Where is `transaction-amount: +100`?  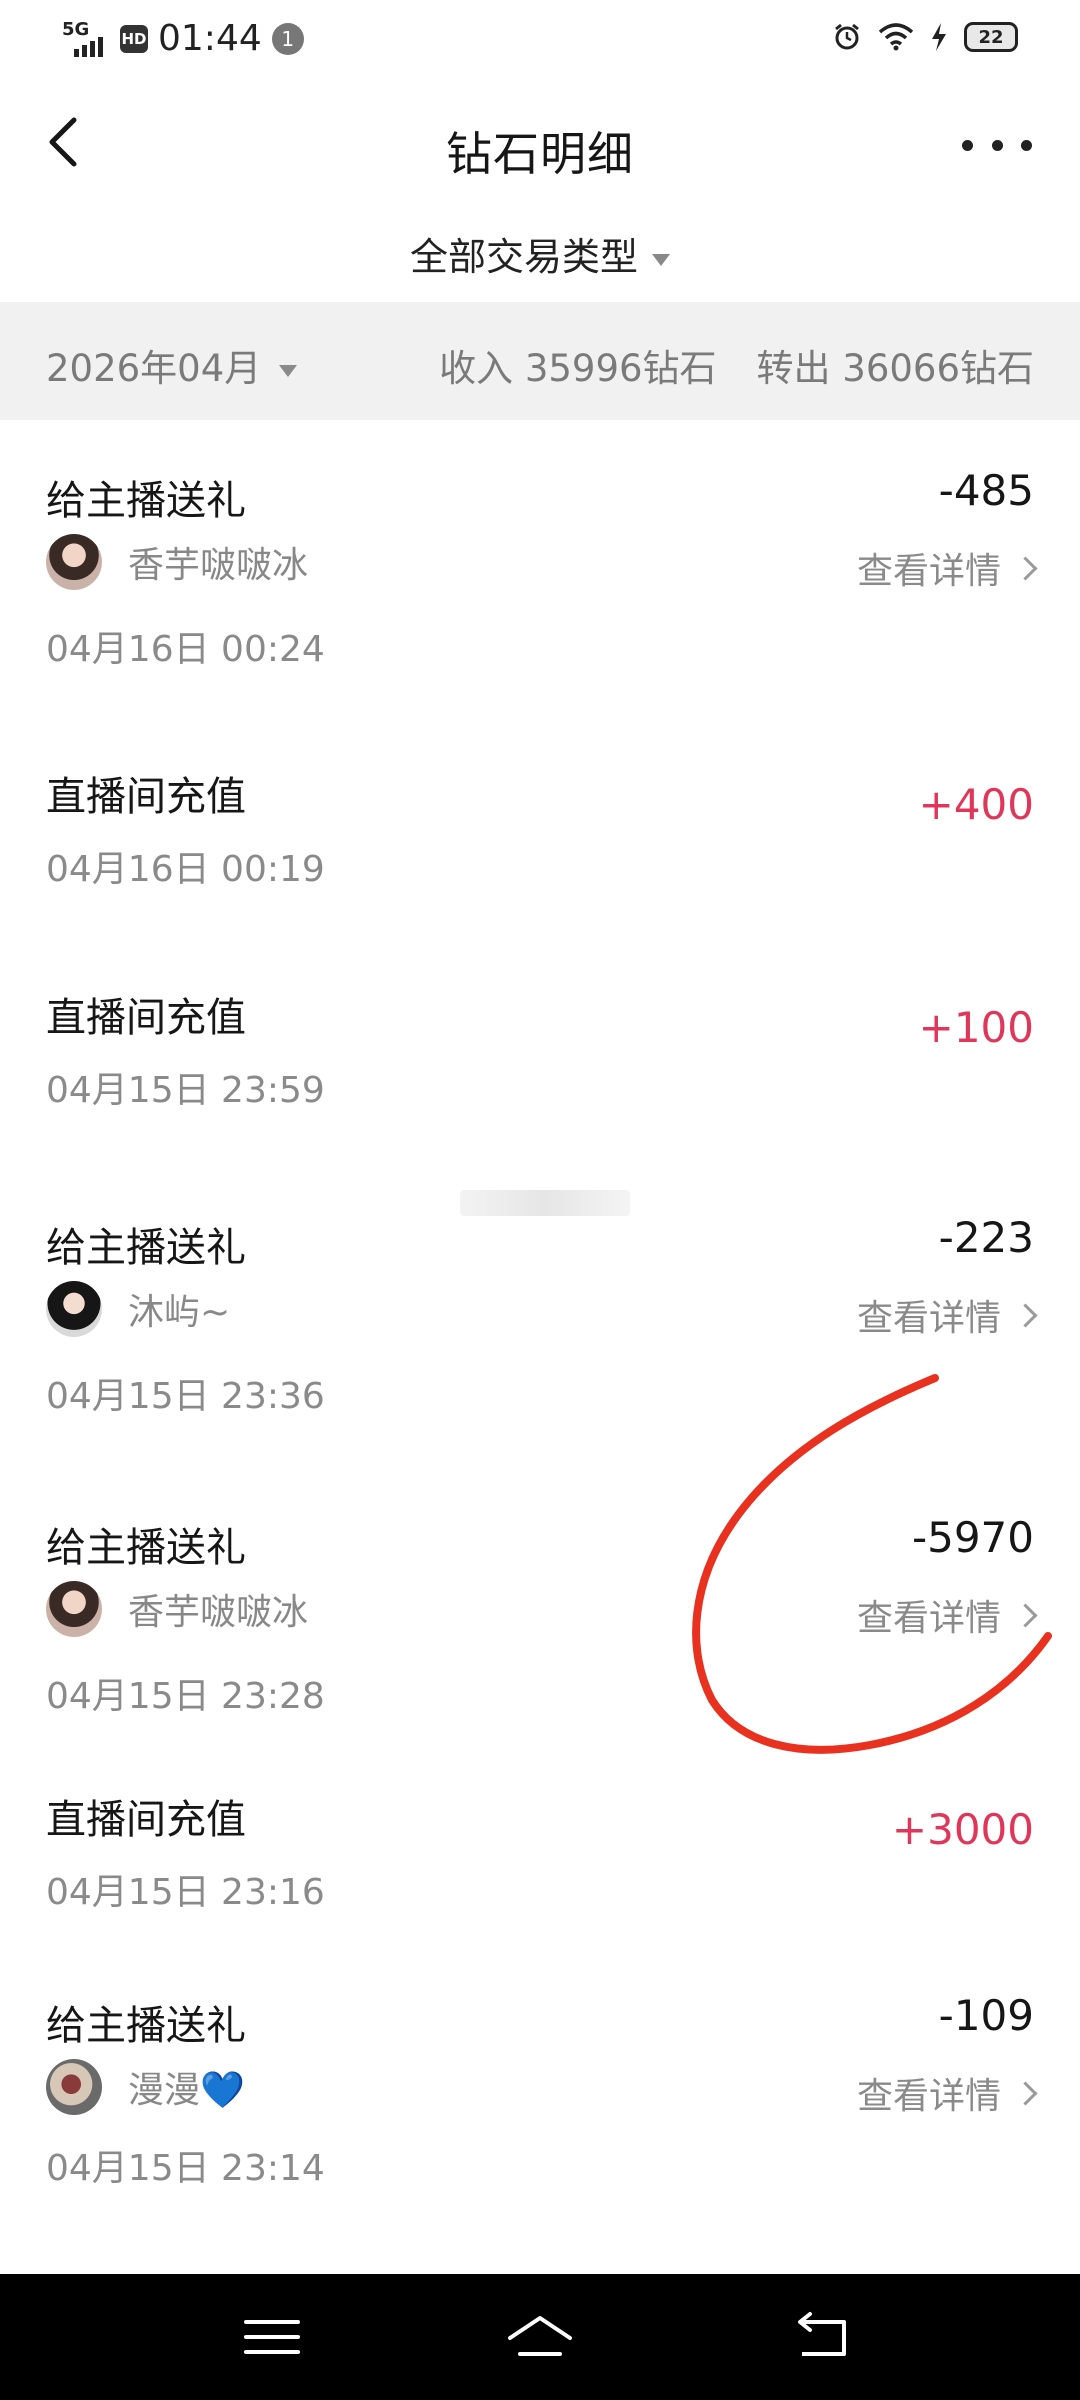 transaction-amount: +100 is located at coordinates (976, 1027).